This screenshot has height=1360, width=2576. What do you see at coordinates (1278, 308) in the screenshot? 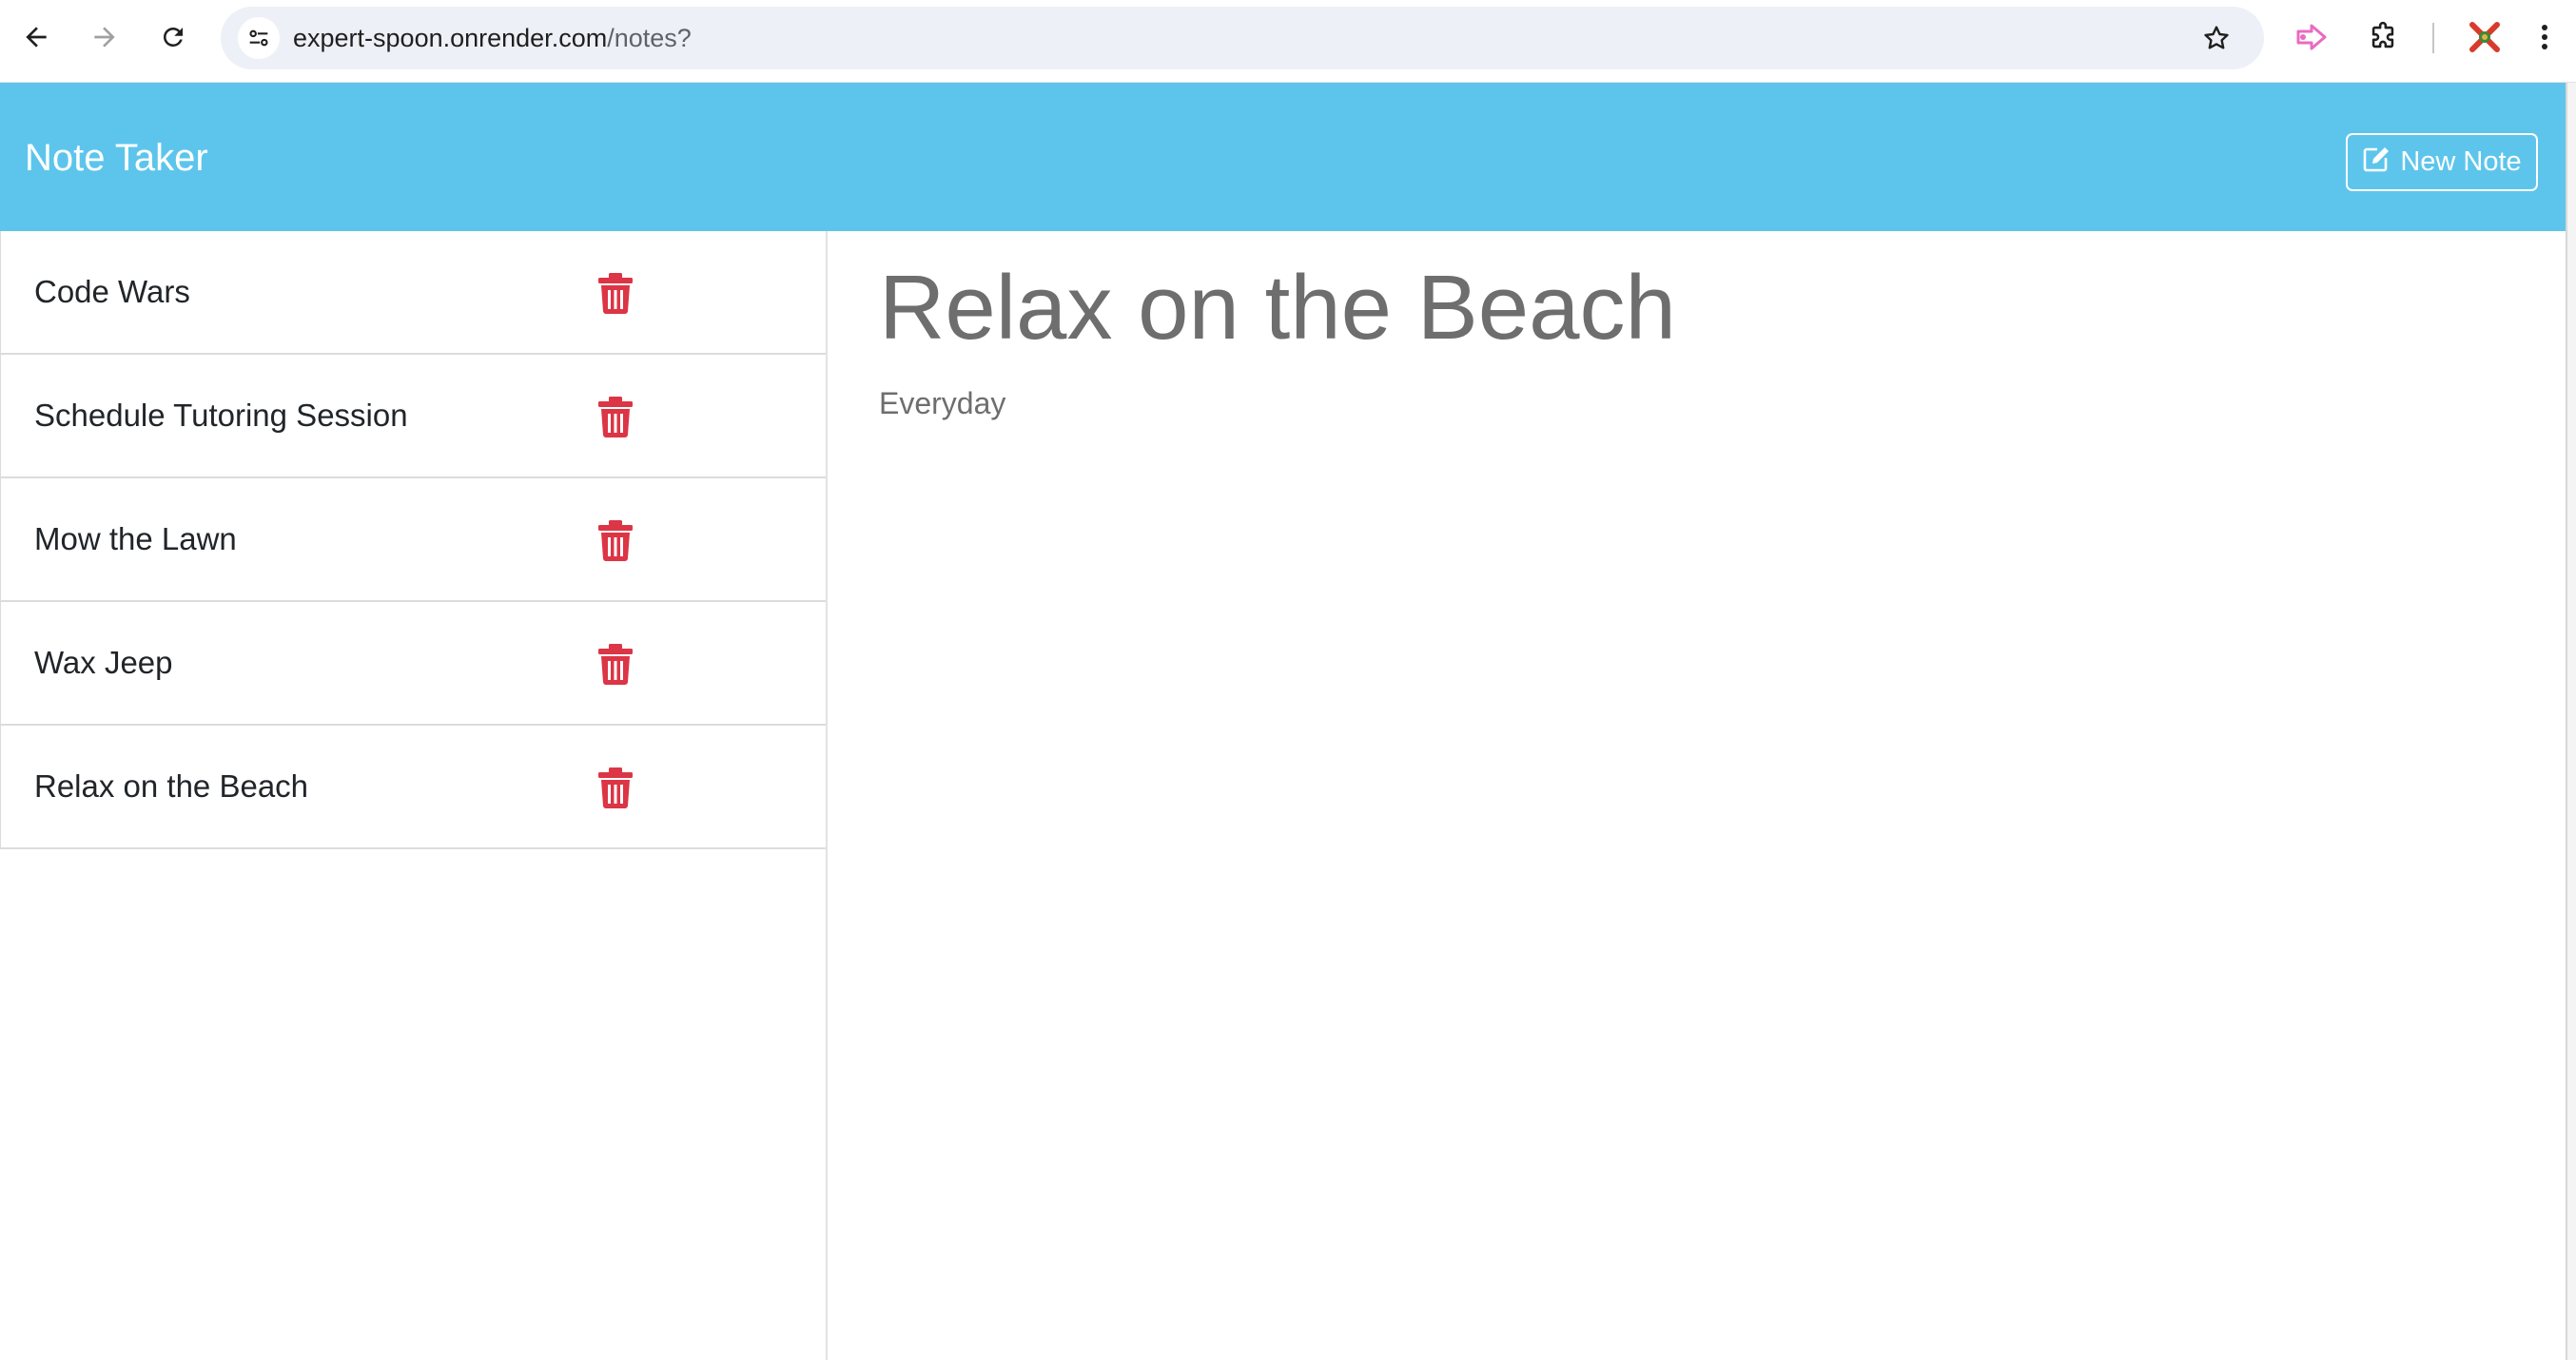
I see `note-title-input: Relax on the Beach` at bounding box center [1278, 308].